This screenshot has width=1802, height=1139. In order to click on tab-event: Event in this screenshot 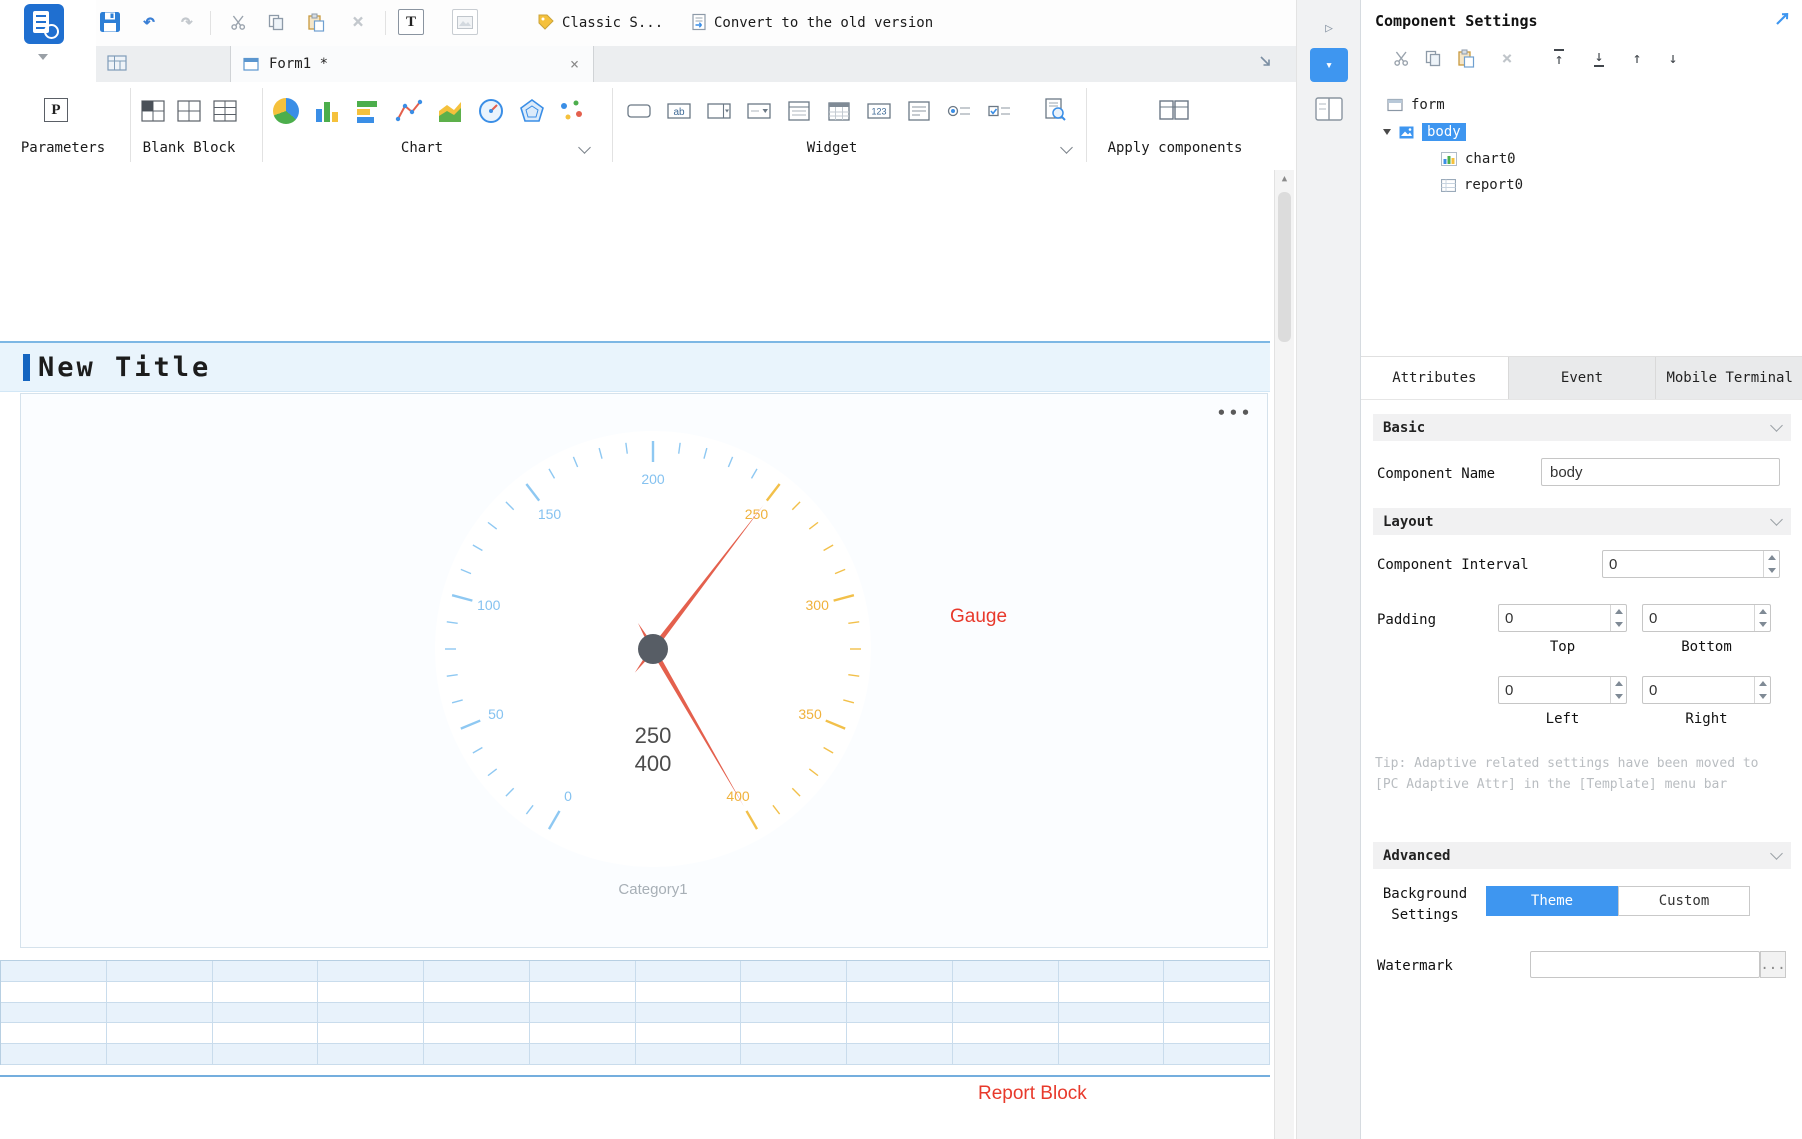, I will do `click(1582, 378)`.